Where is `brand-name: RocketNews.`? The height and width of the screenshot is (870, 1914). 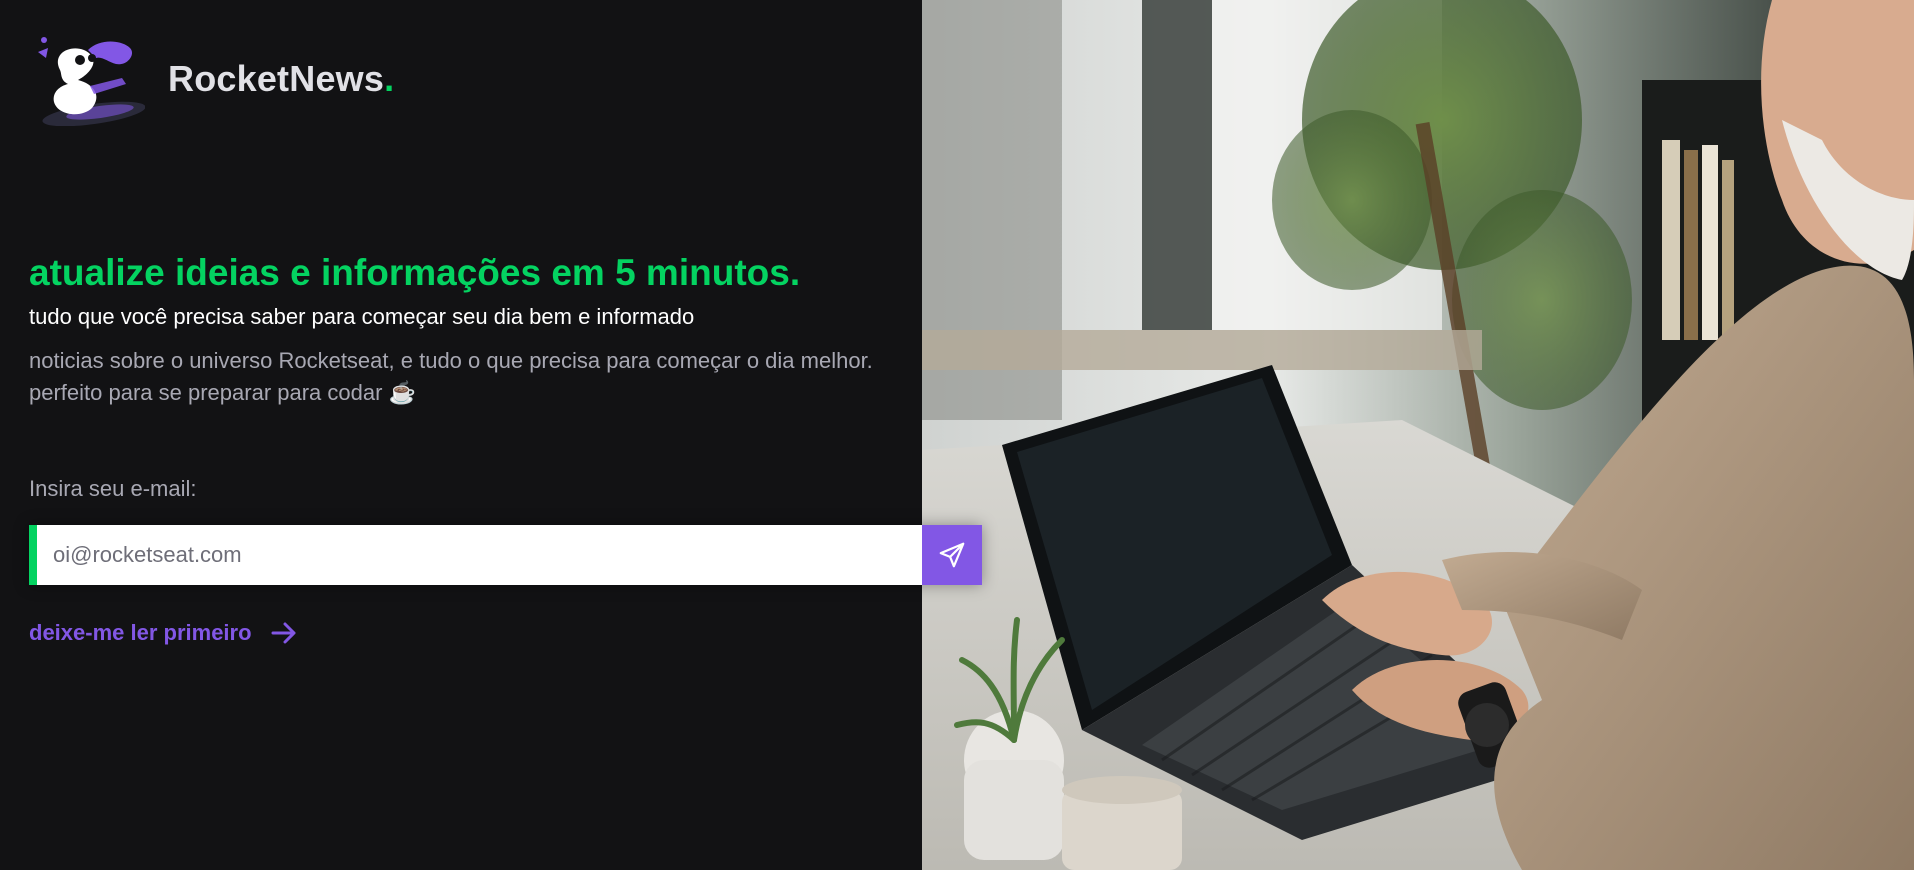 brand-name: RocketNews. is located at coordinates (281, 78).